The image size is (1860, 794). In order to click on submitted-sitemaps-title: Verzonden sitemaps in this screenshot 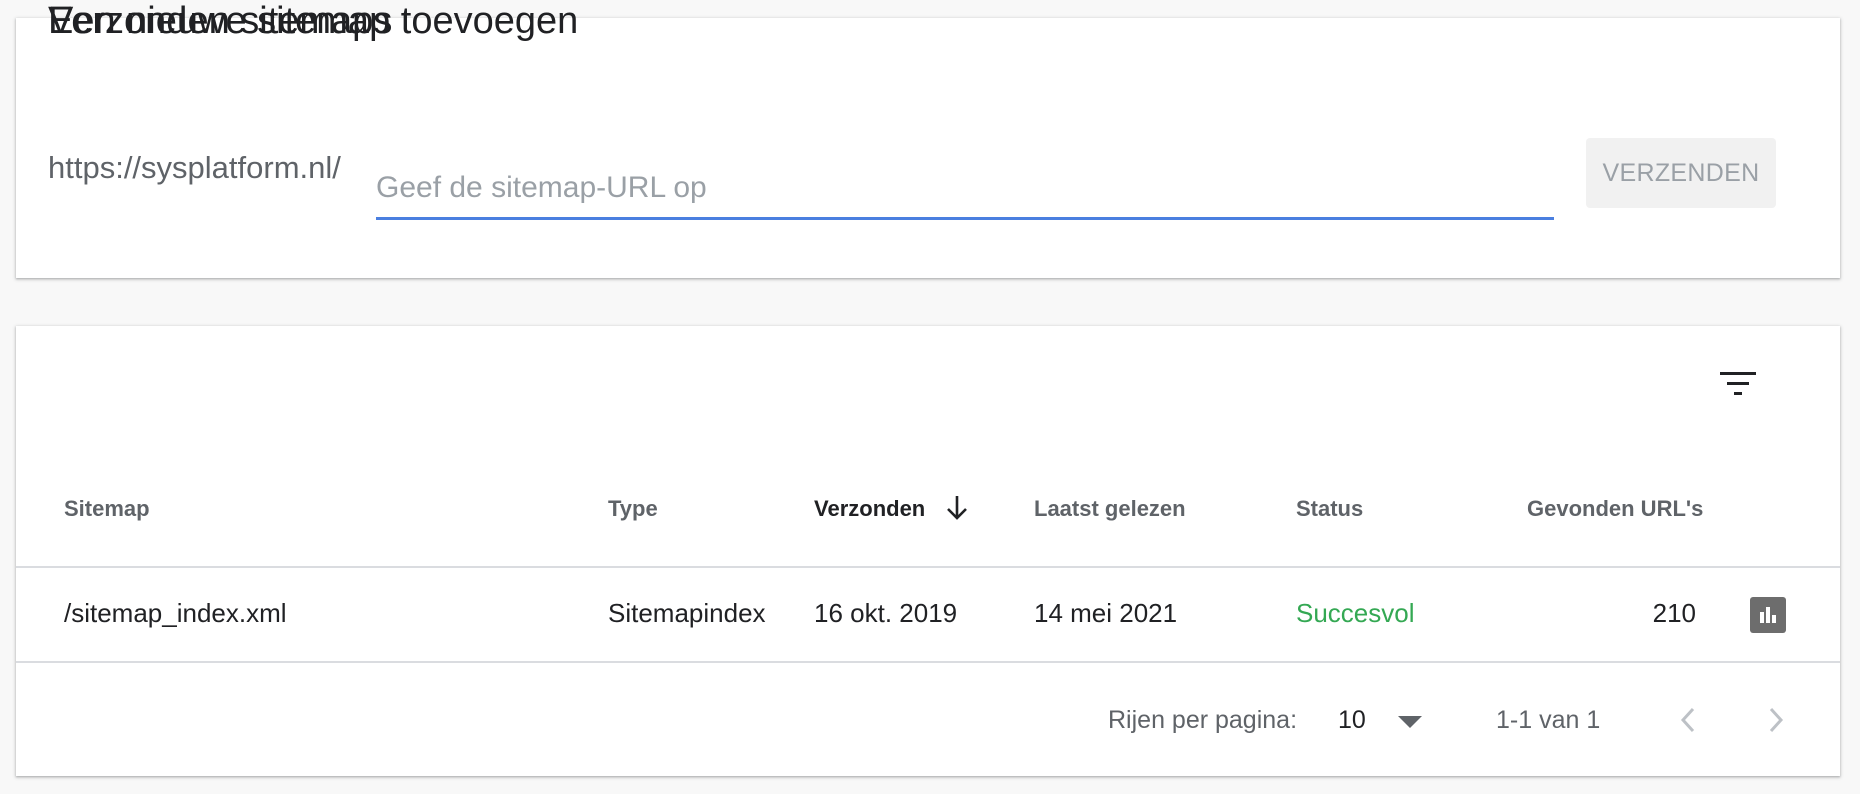, I will do `click(220, 21)`.